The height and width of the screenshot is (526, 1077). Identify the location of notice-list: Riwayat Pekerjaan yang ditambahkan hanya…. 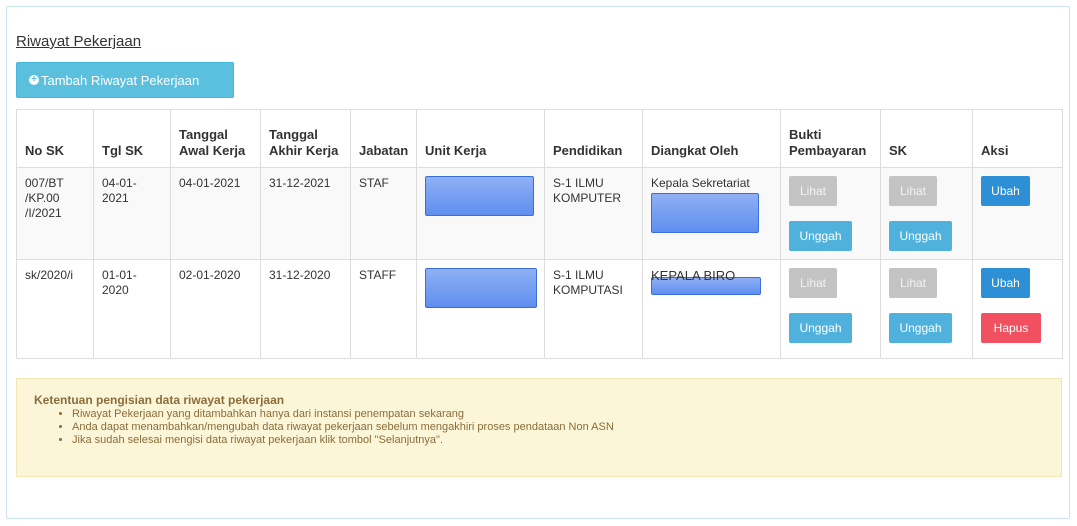
(539, 427).